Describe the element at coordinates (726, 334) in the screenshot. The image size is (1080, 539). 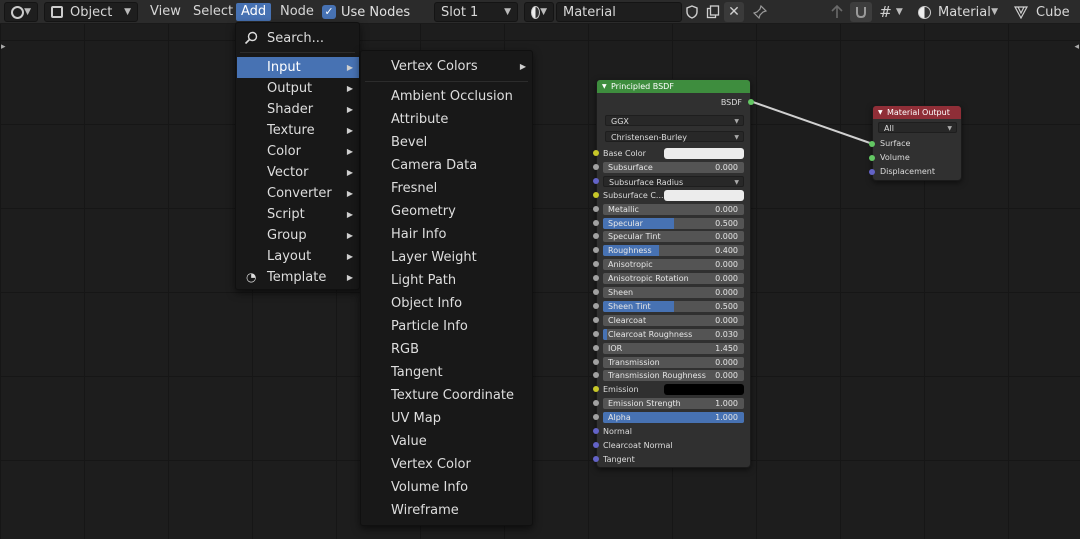
I see `slider-value: 0.030` at that location.